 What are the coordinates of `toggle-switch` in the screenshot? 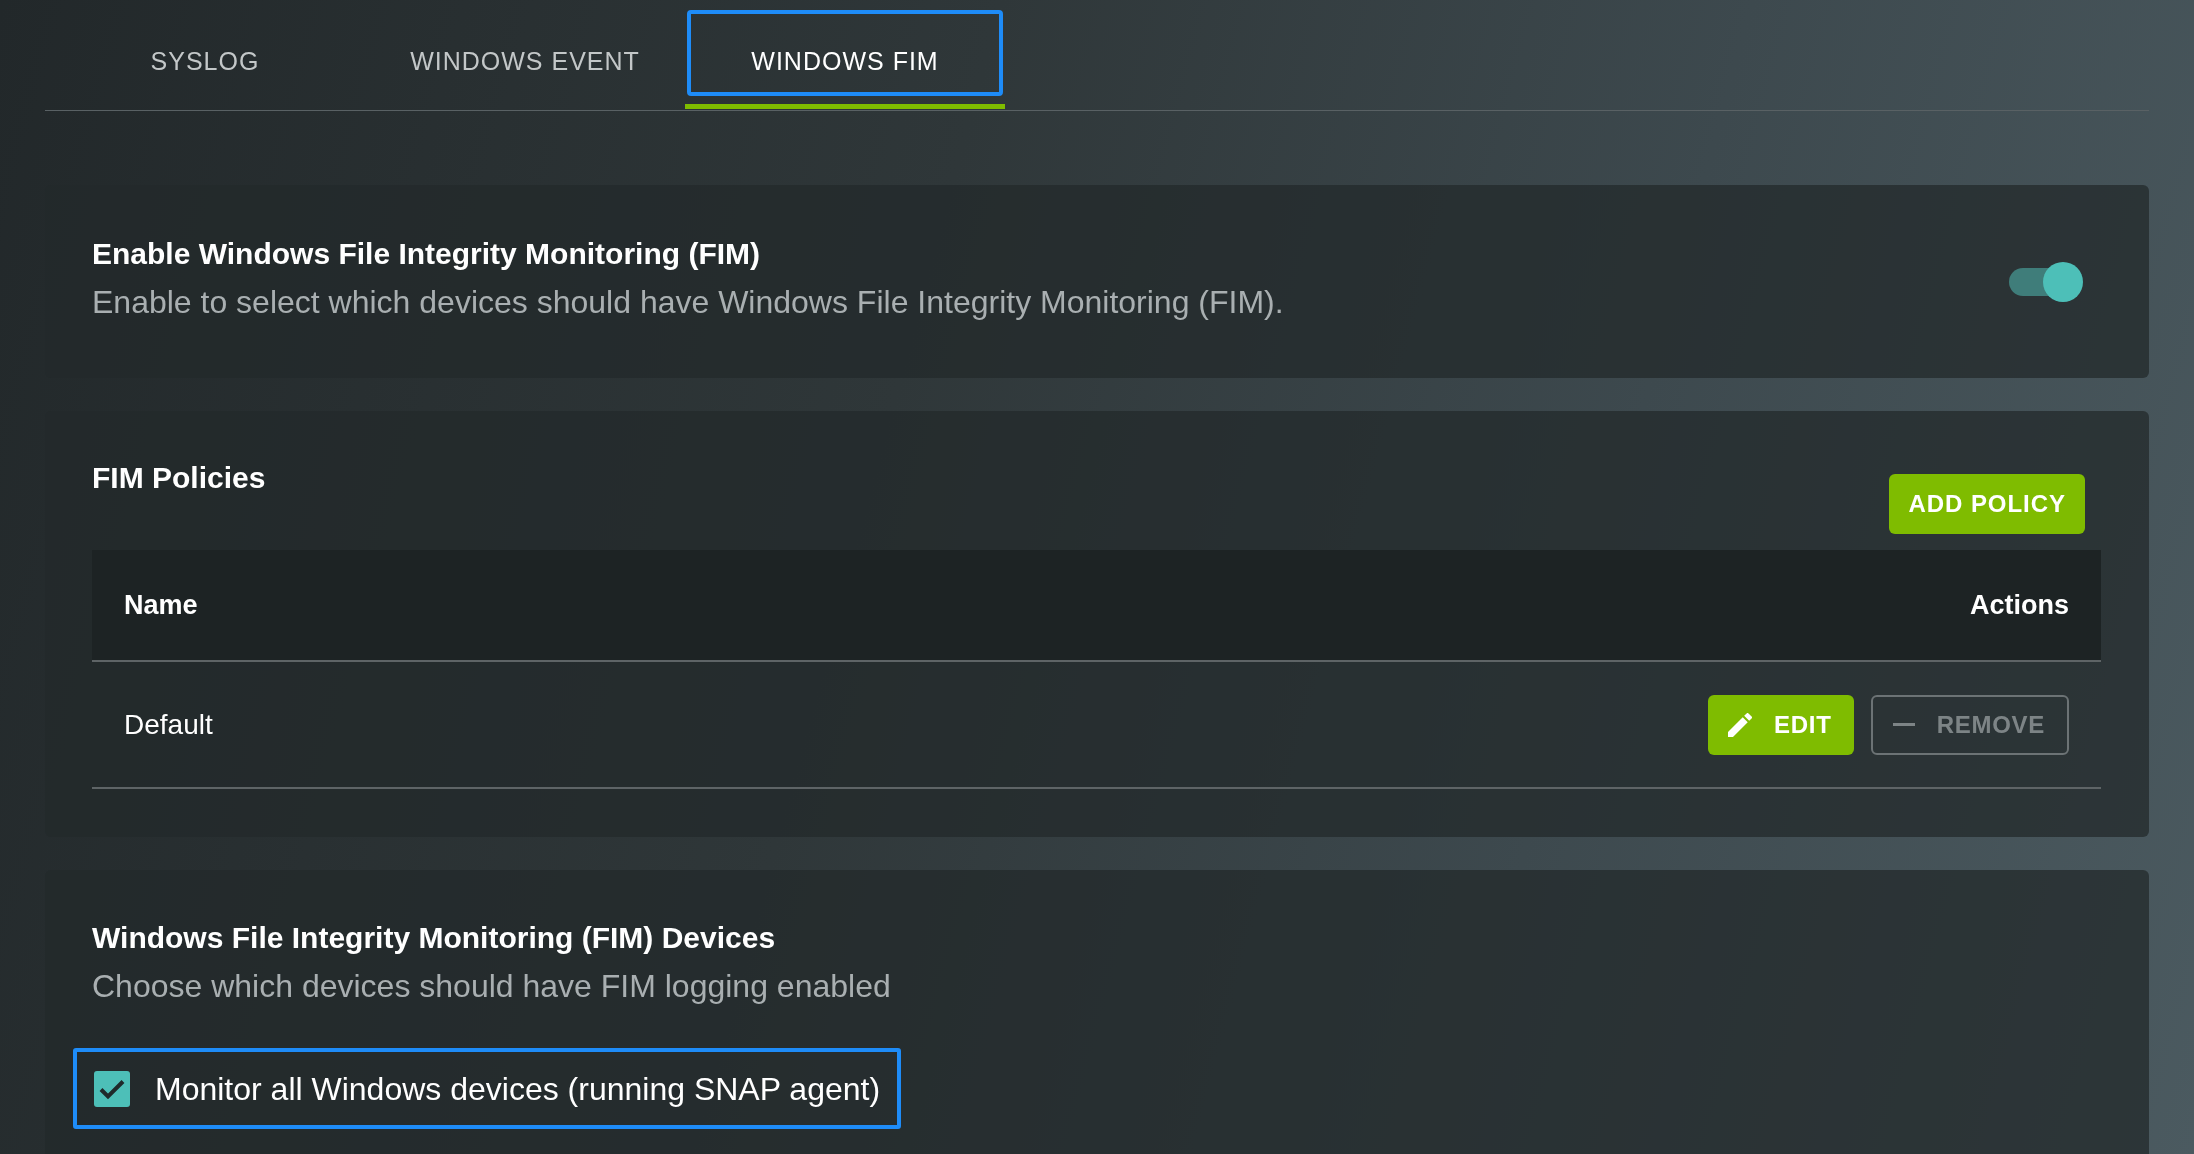 It's located at (2046, 281).